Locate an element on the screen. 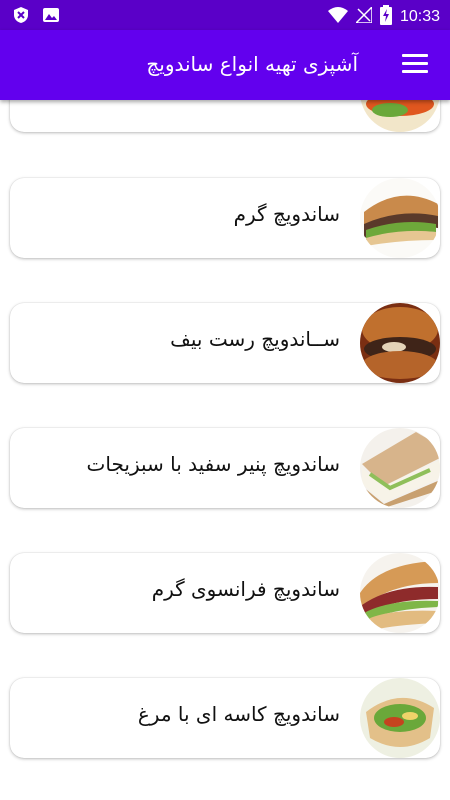  status-bar: 10:33 is located at coordinates (225, 15).